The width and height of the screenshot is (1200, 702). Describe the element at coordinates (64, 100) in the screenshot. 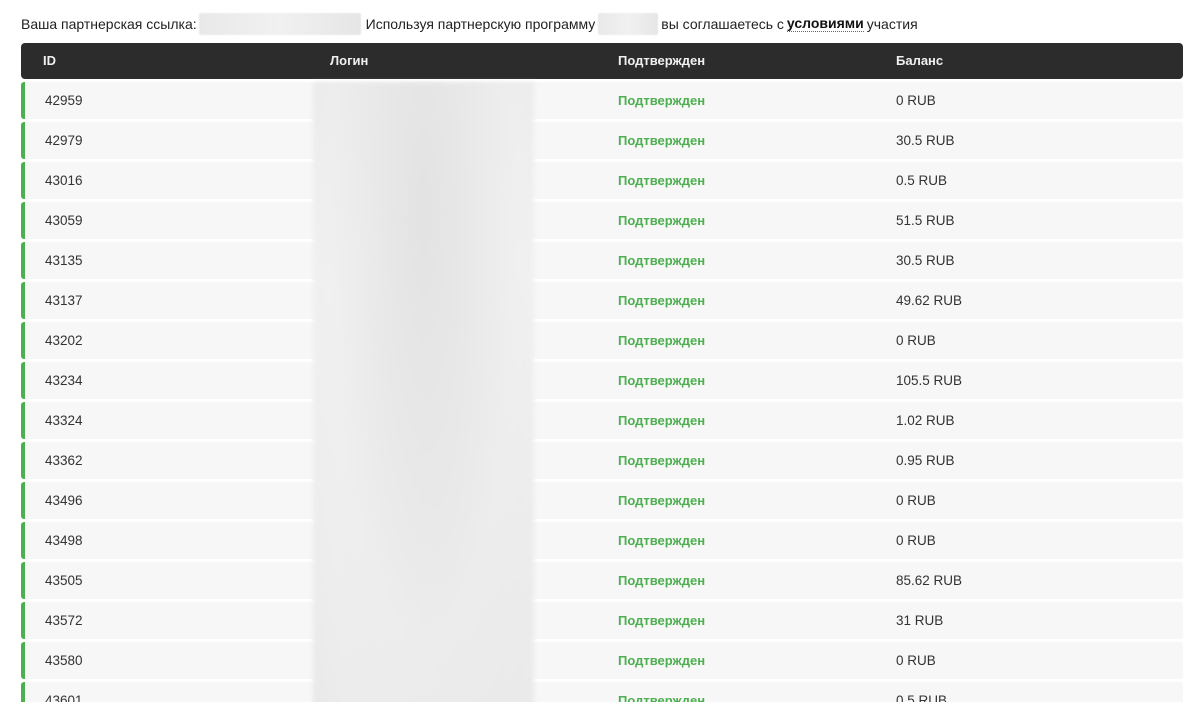

I see `row-id: 42959` at that location.